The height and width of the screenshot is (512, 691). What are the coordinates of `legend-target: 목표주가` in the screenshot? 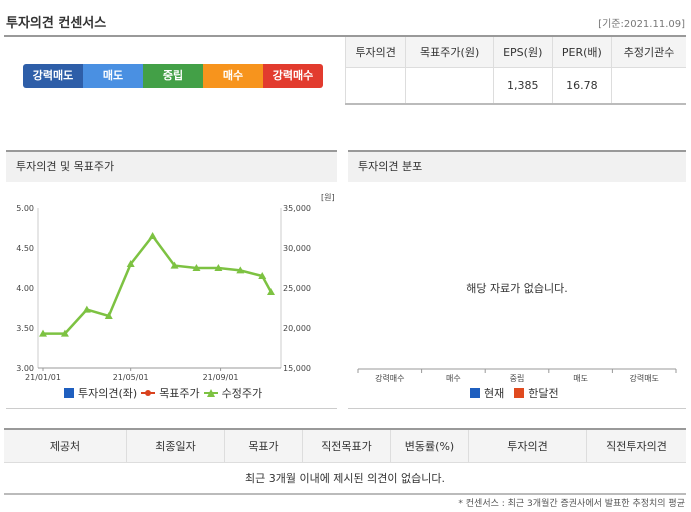 It's located at (179, 393).